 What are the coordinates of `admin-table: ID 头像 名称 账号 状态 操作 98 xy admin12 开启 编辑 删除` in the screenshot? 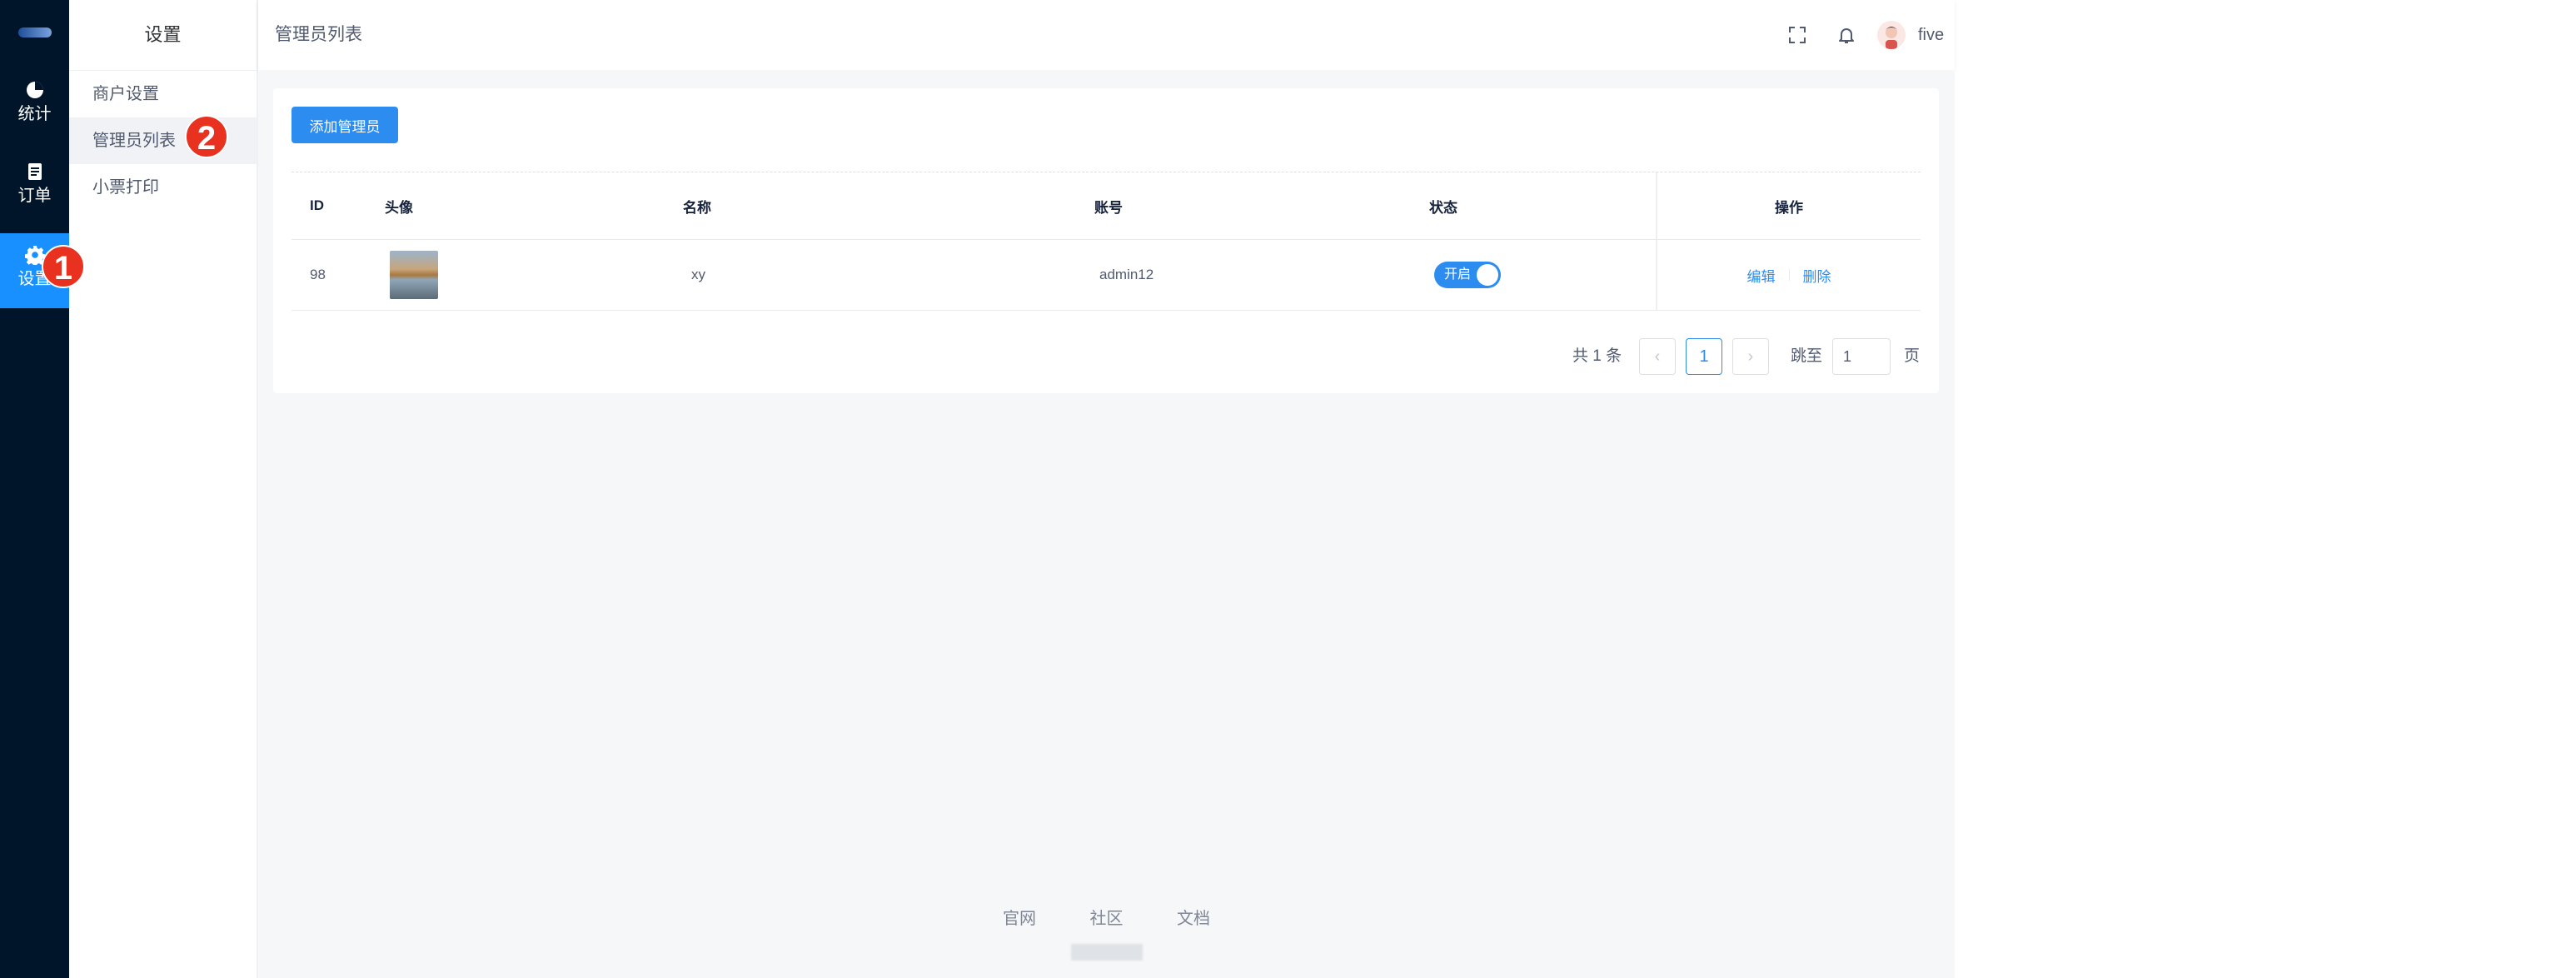 It's located at (1106, 242).